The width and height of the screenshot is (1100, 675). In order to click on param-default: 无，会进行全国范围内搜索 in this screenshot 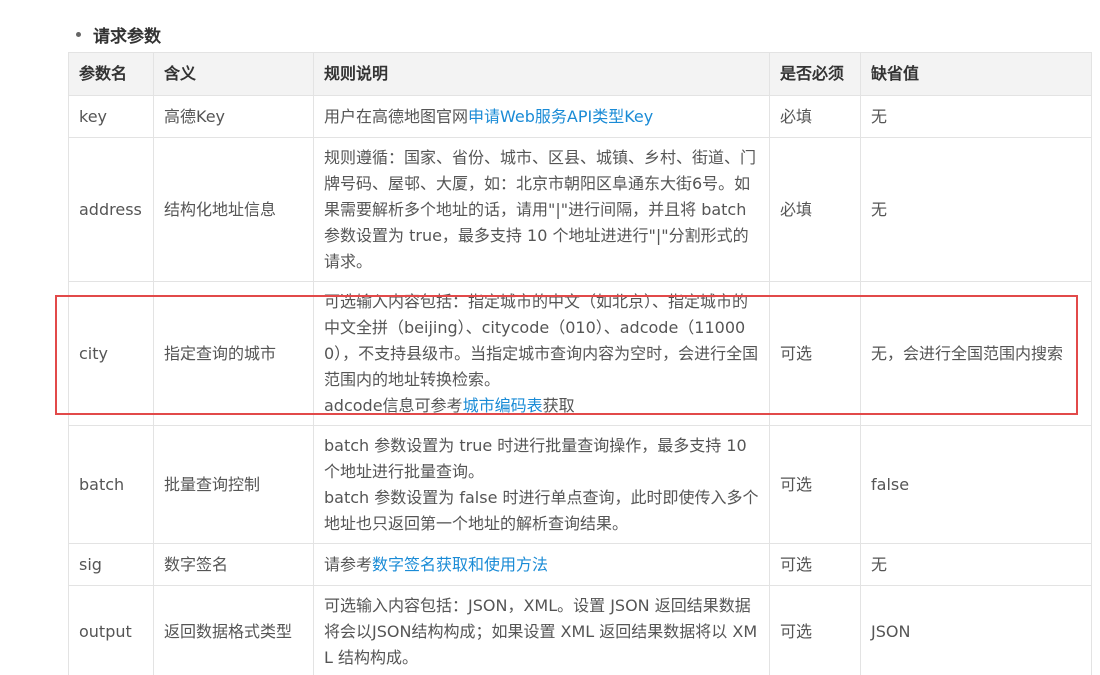, I will do `click(976, 353)`.